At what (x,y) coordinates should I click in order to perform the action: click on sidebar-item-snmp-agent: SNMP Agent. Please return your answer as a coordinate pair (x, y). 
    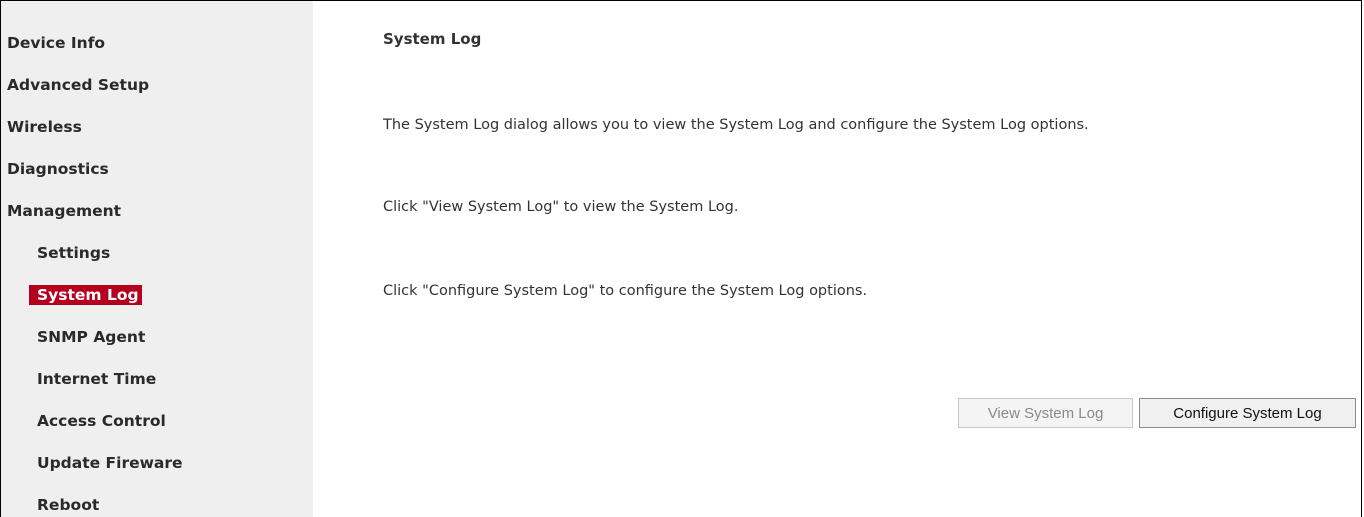
    Looking at the image, I should click on (91, 337).